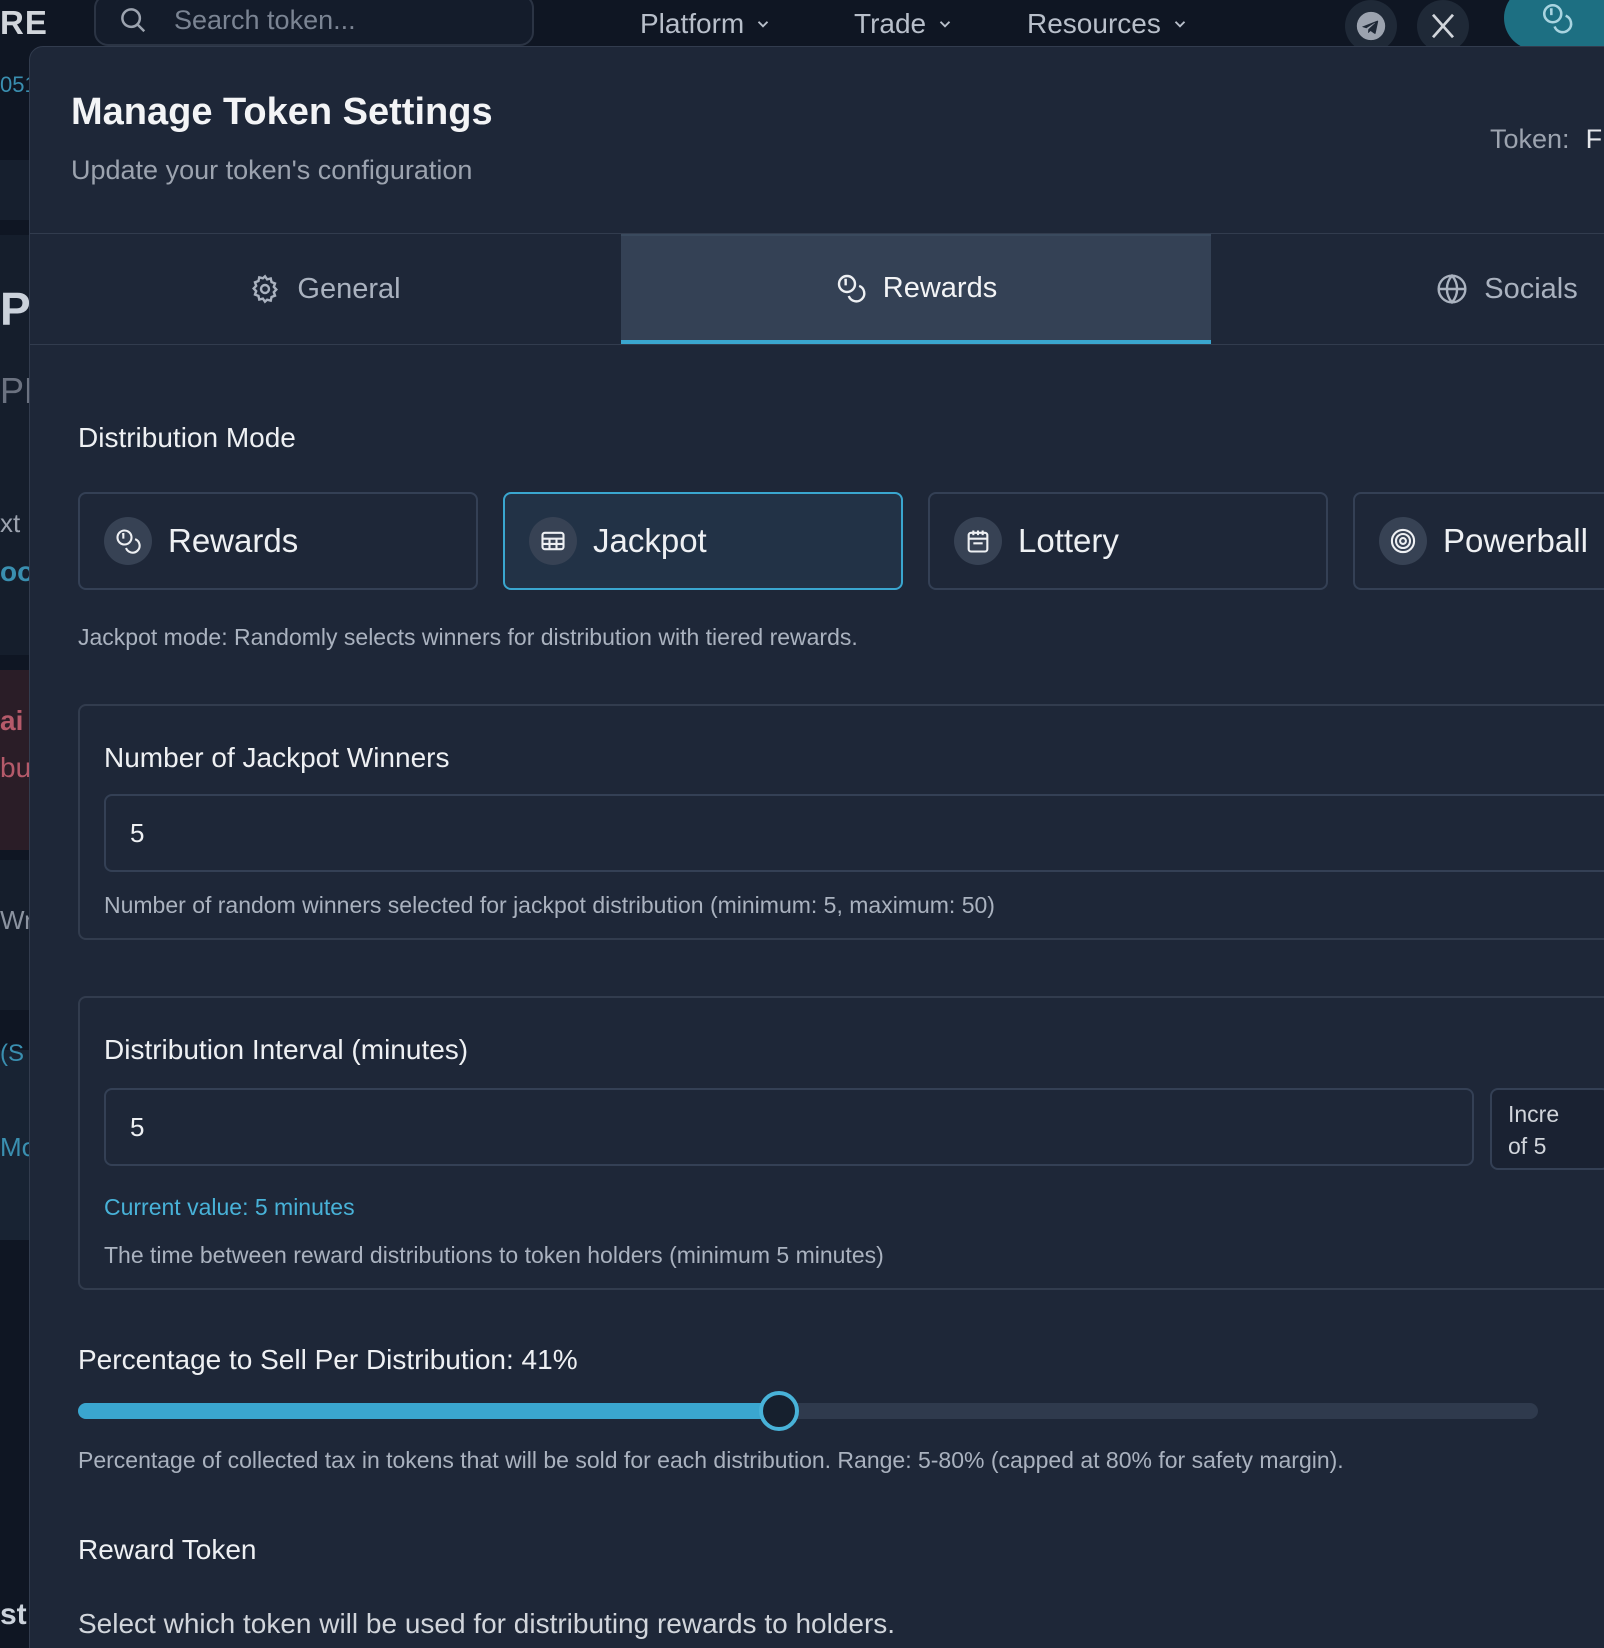  I want to click on bg-fragment: ai, so click(12, 720).